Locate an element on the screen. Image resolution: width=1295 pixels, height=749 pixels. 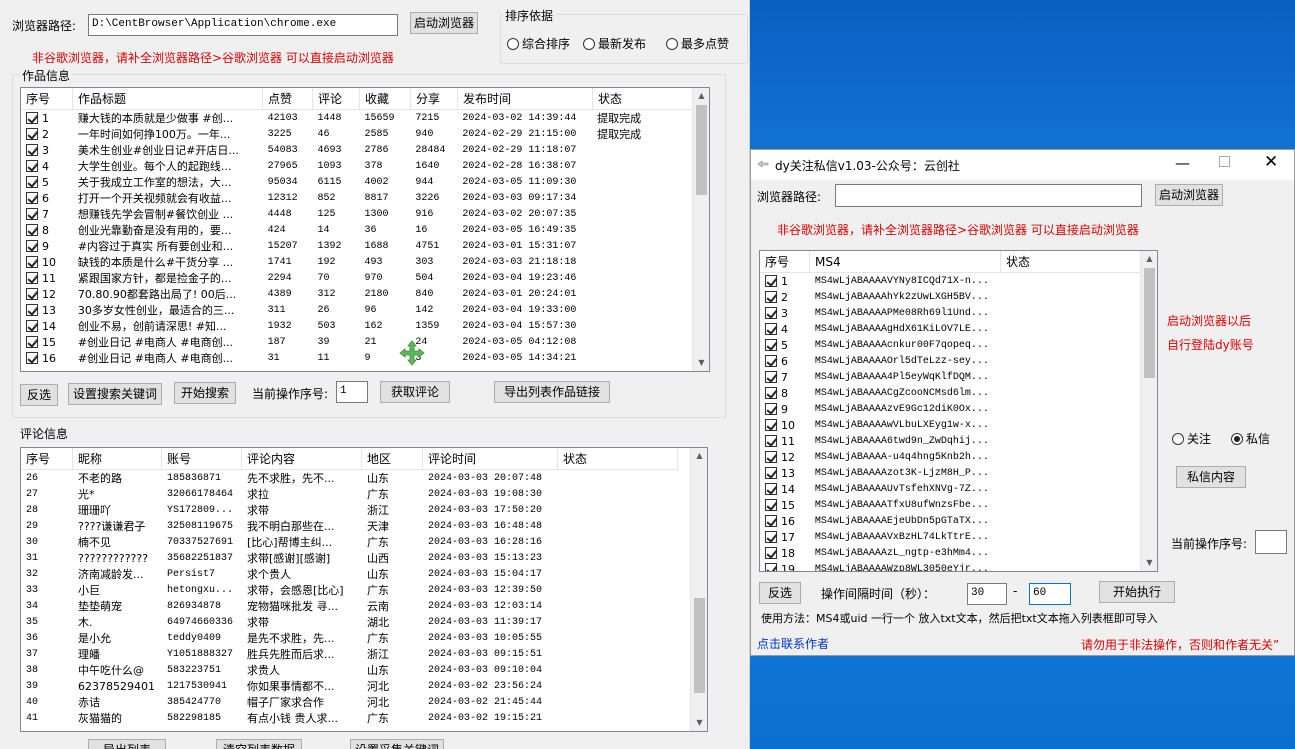
dm-content-button: 私信内容 is located at coordinates (1211, 477).